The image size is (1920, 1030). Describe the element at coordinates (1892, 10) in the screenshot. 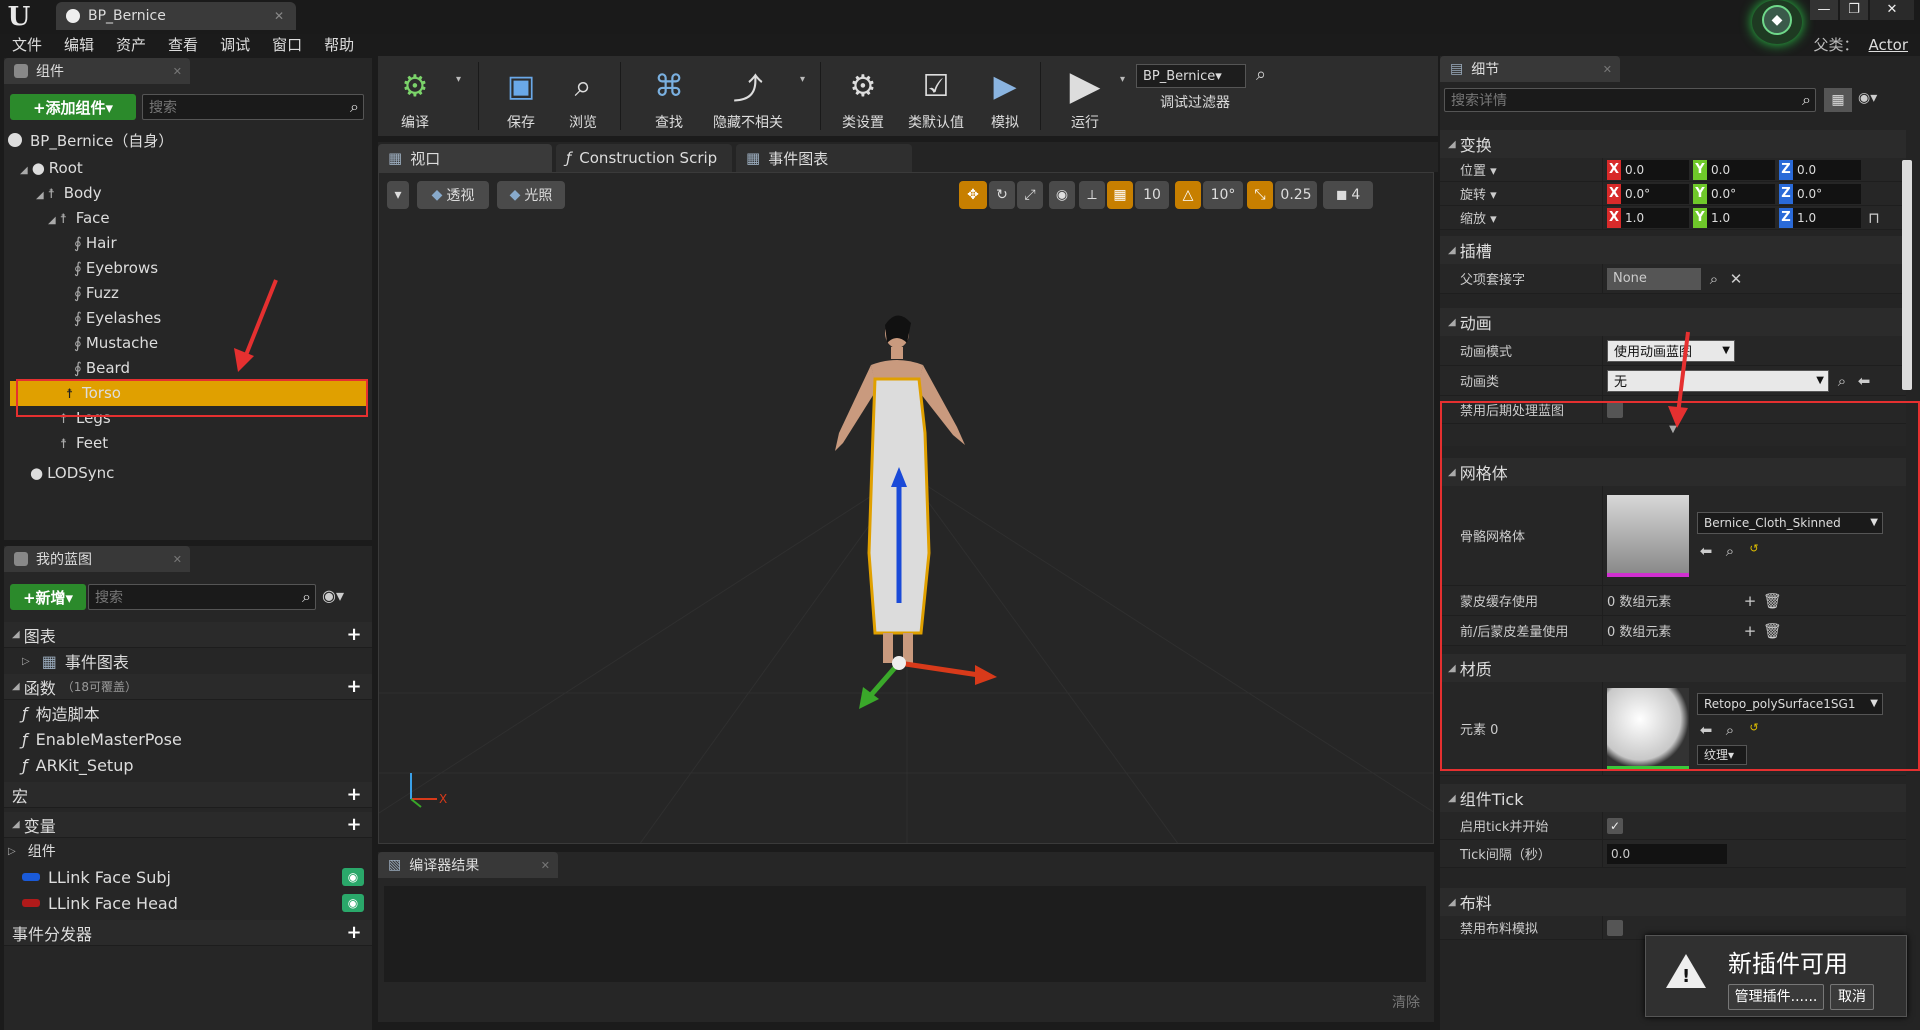

I see `close-window-button: ✕` at that location.